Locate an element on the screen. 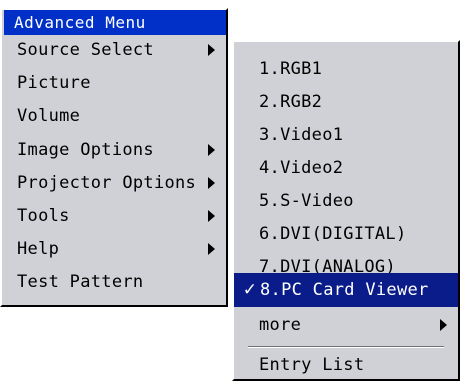  source-item-label: 4.Video2 is located at coordinates (301, 168).